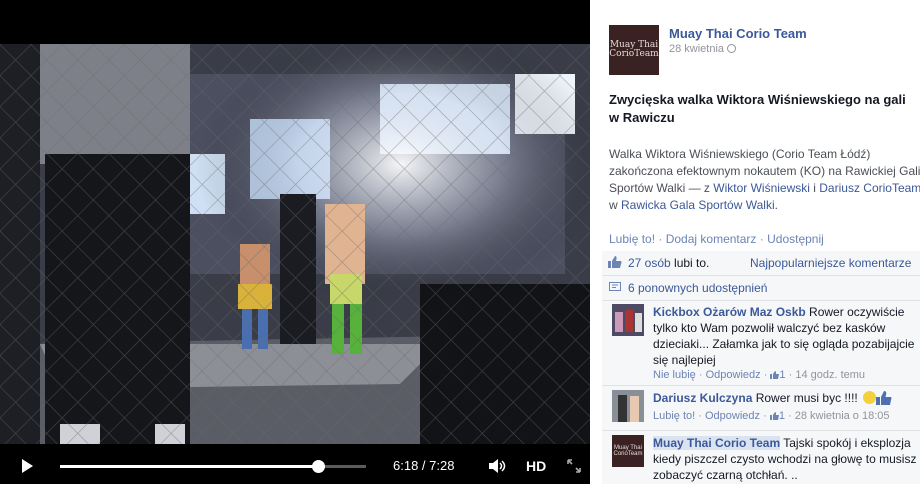  I want to click on likes-suffix: lubi to., so click(690, 263).